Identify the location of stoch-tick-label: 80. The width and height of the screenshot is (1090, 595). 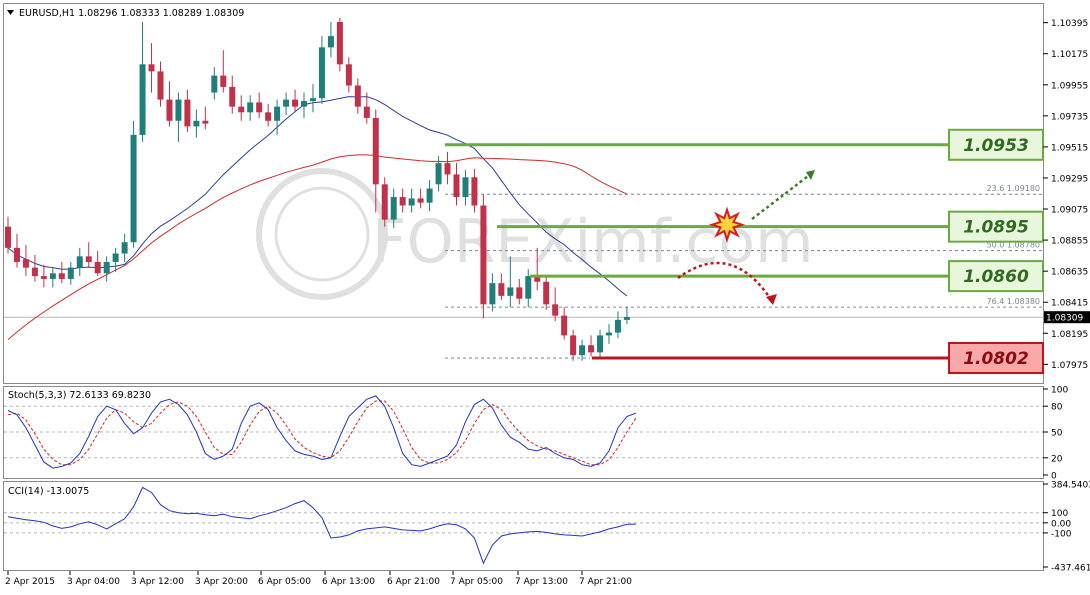
(1057, 408).